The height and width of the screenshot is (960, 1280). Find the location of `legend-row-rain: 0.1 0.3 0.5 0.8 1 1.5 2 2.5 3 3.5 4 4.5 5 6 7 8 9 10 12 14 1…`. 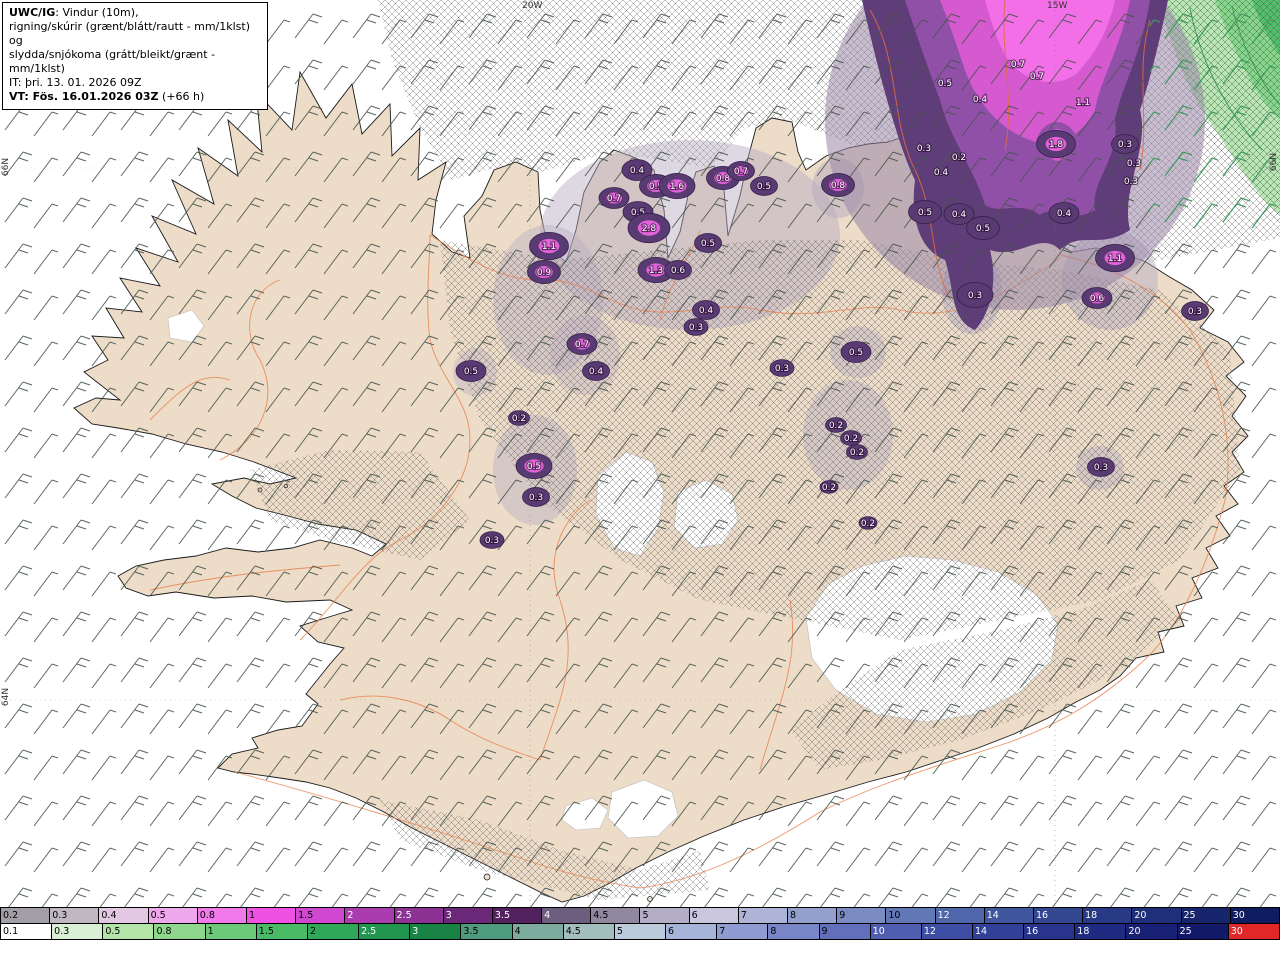

legend-row-rain: 0.1 0.3 0.5 0.8 1 1.5 2 2.5 3 3.5 4 4.5 5 6 7 8 9 10 12 14 1… is located at coordinates (640, 931).